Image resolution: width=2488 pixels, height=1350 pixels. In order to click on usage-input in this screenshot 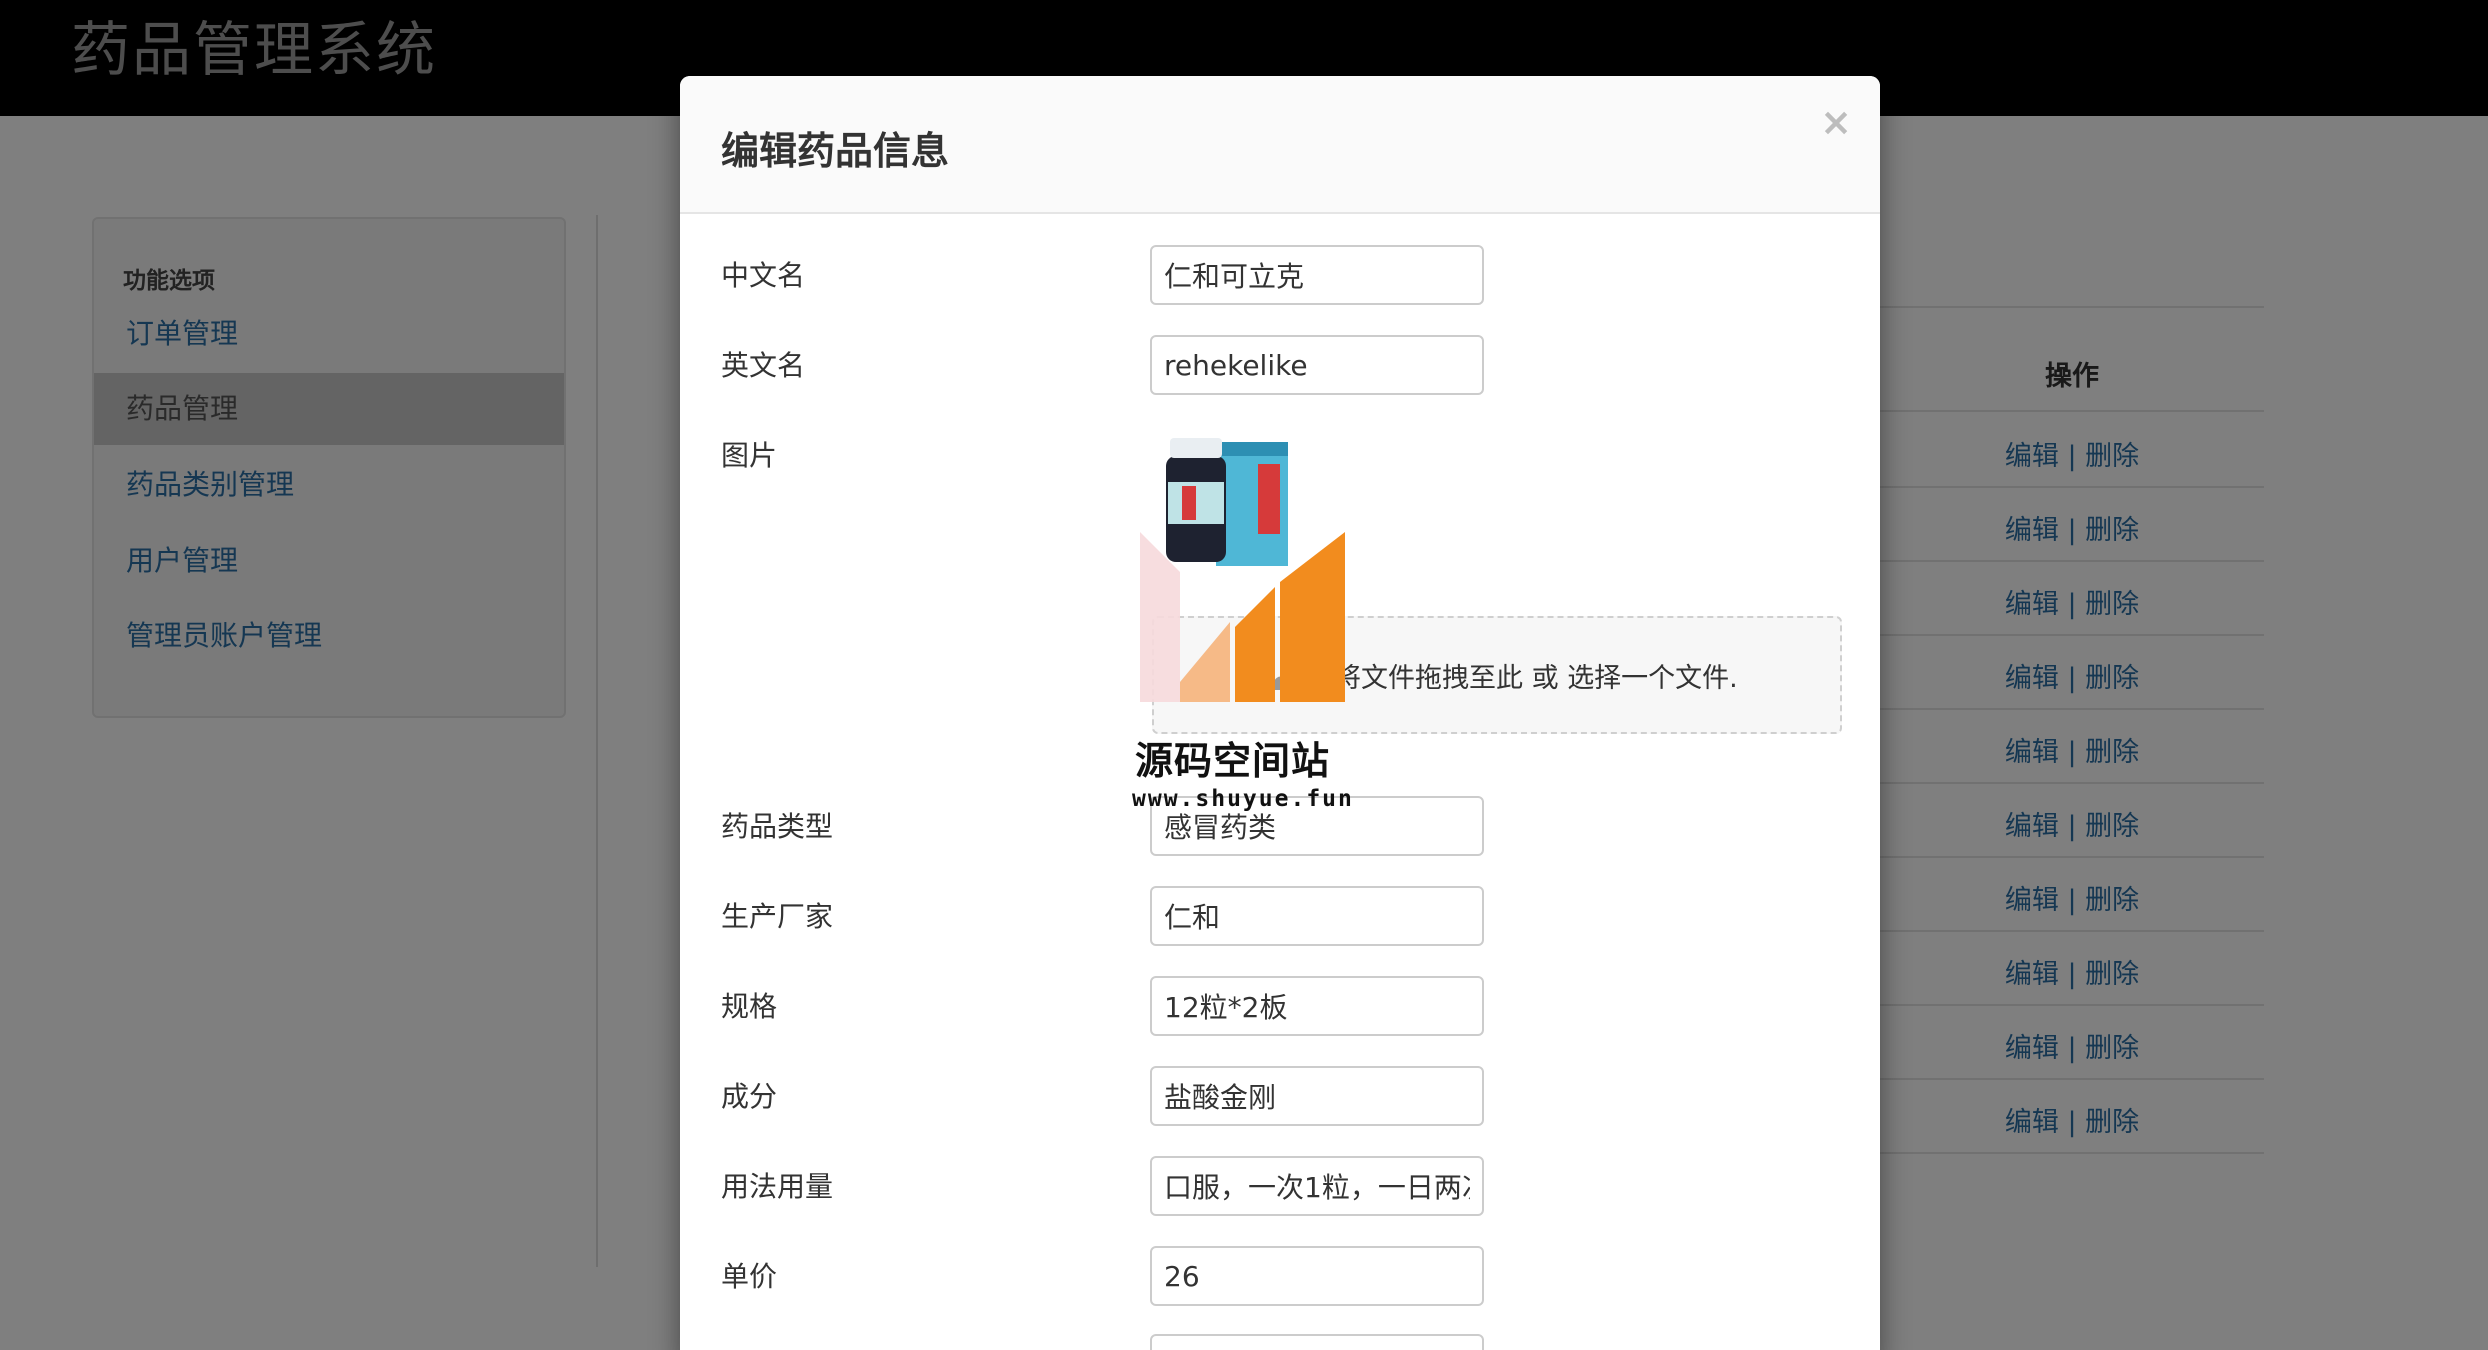, I will do `click(1317, 1186)`.